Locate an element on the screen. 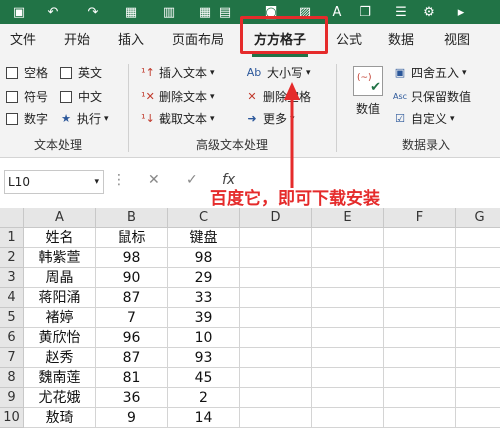  table-cell: 96 is located at coordinates (132, 338).